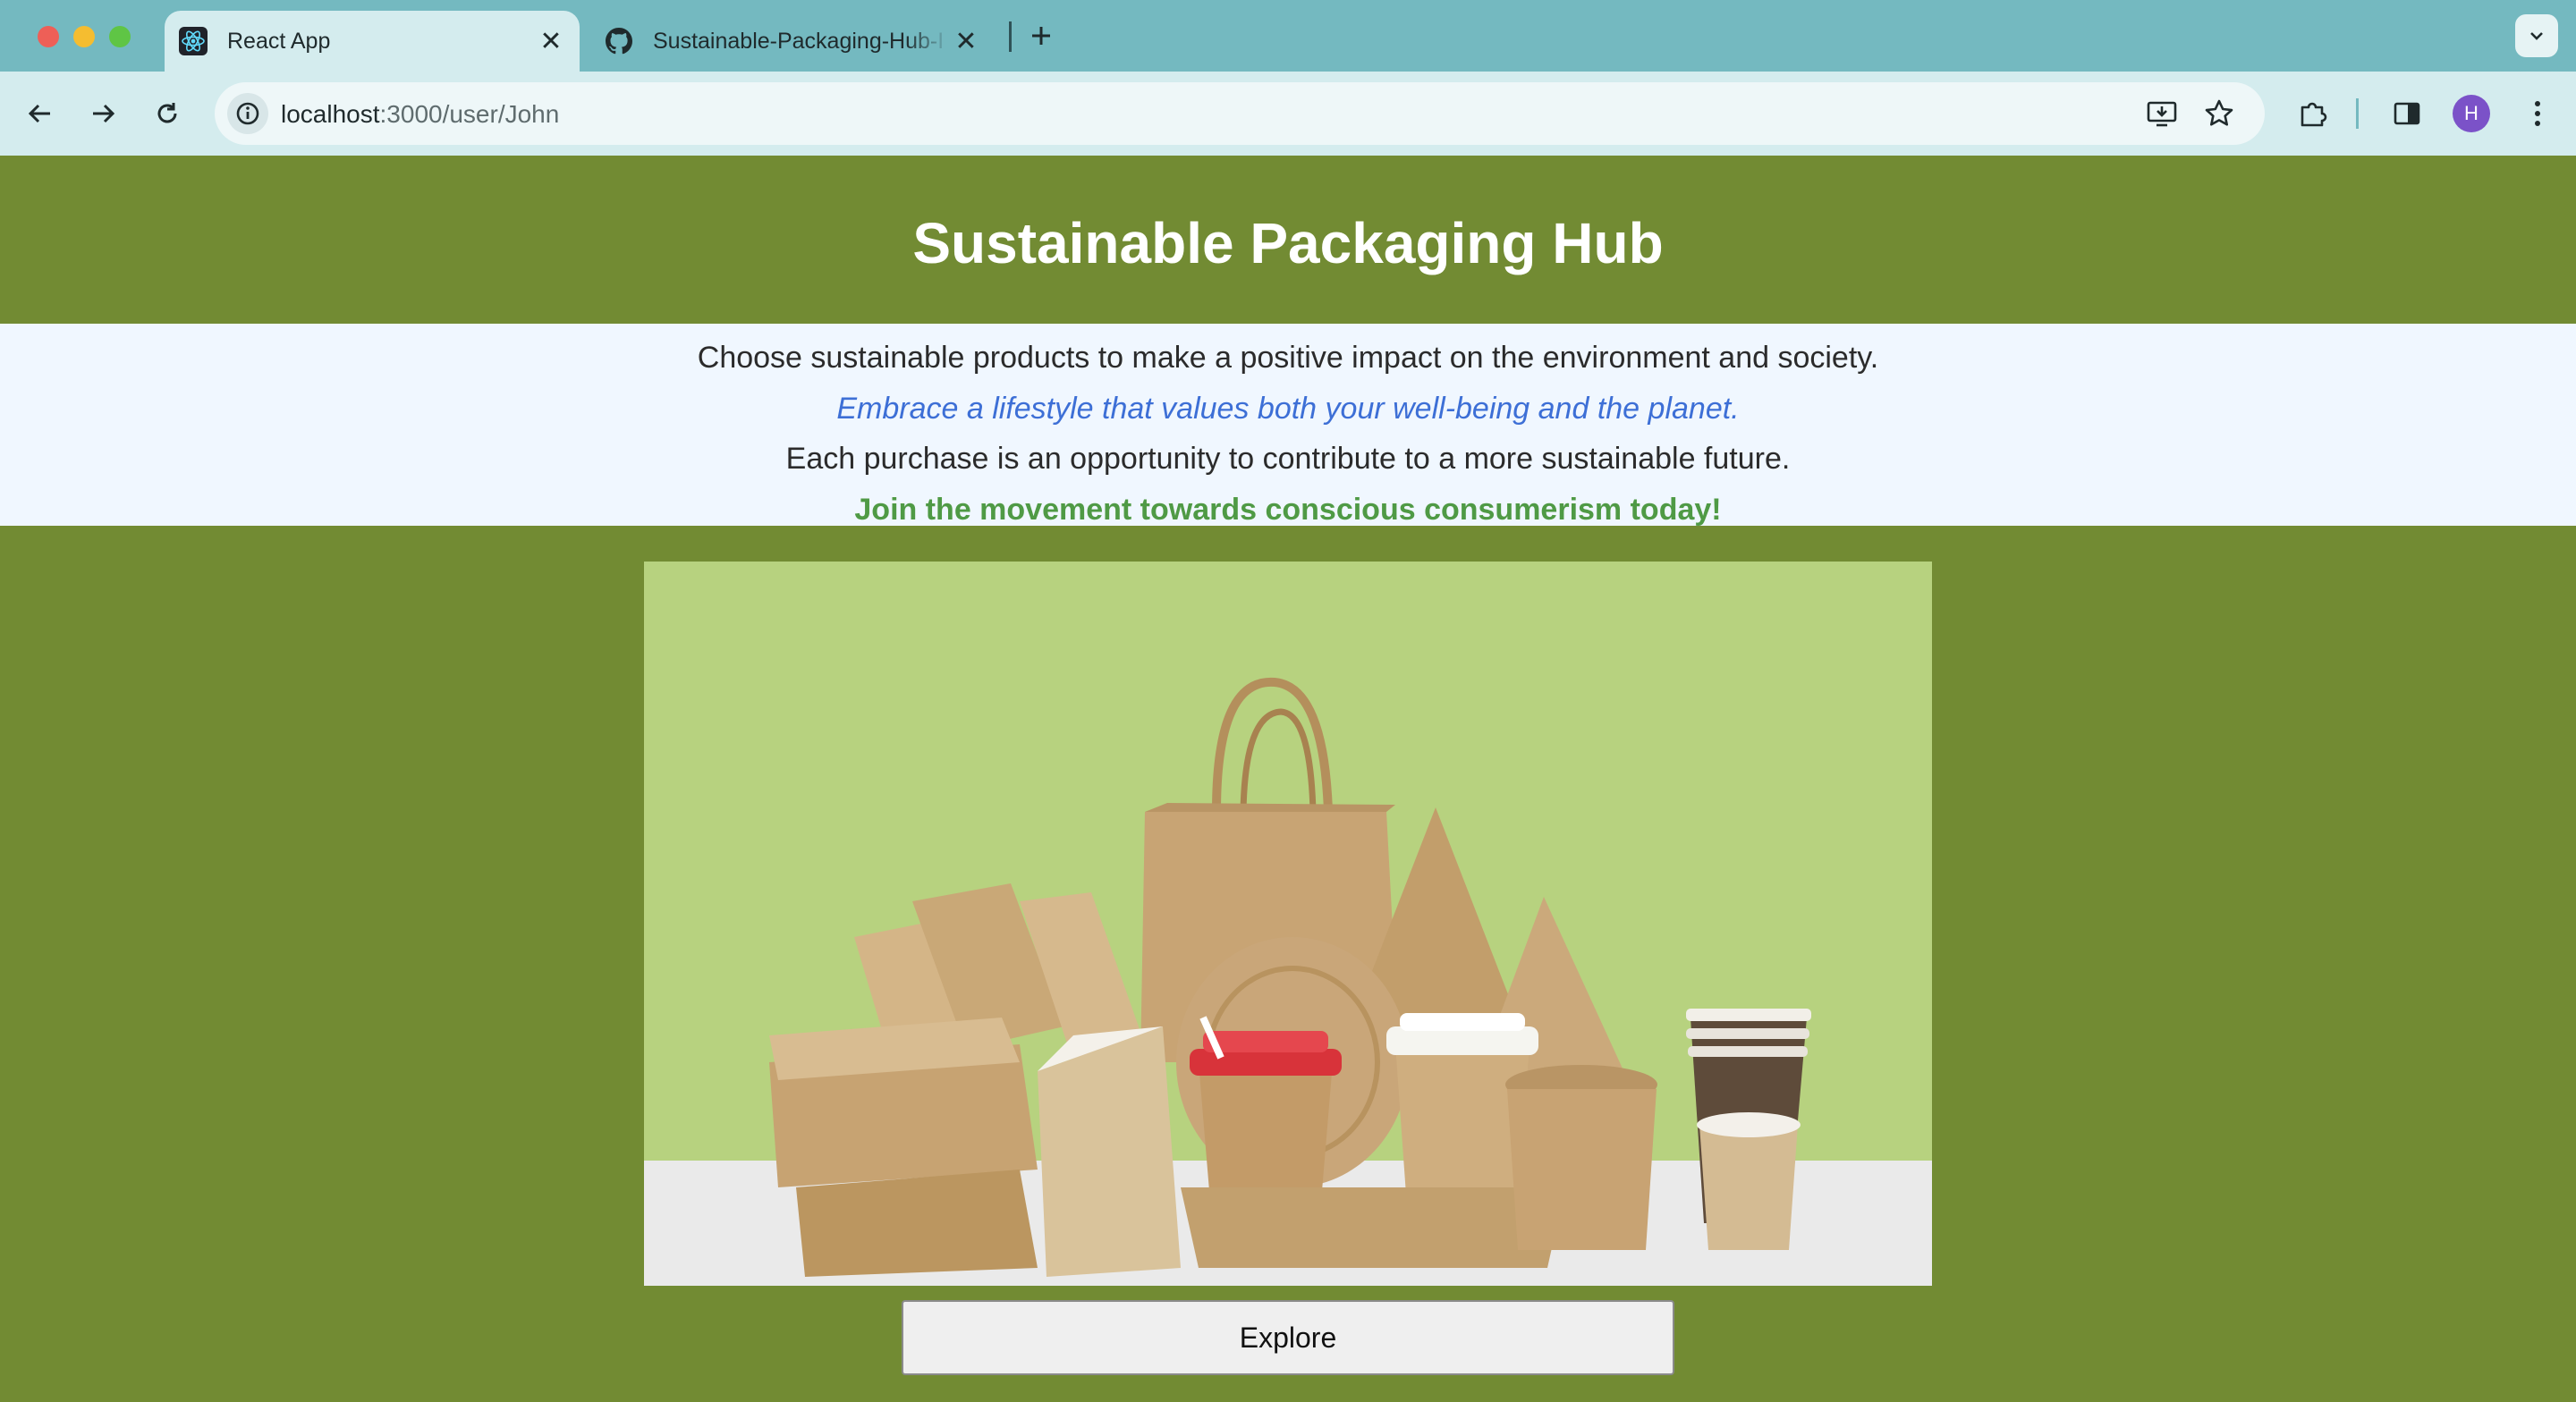 This screenshot has height=1402, width=2576. I want to click on url-text: localhost:3000/user/John, so click(420, 114).